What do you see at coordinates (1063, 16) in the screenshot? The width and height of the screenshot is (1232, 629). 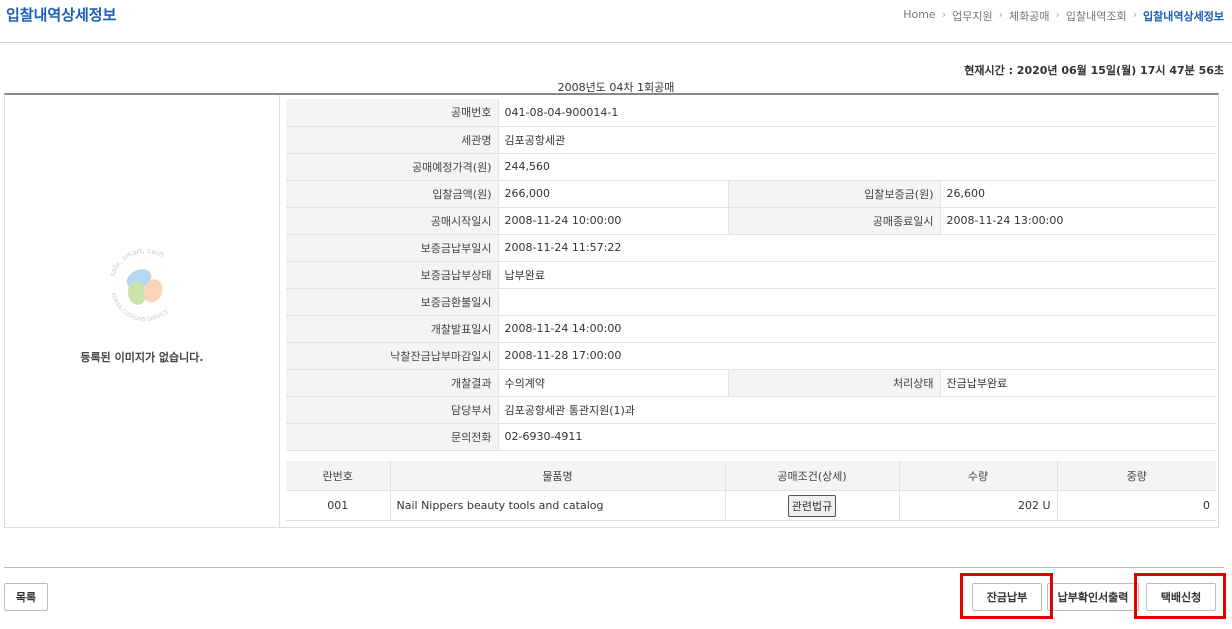 I see `breadcrumb: Home › 업무지원 › 체화공매 › 입찰내역조회 › 입찰내역상세정보` at bounding box center [1063, 16].